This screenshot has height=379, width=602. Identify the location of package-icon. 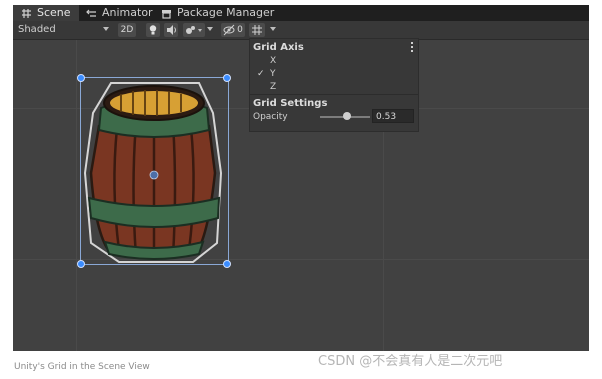
(166, 14).